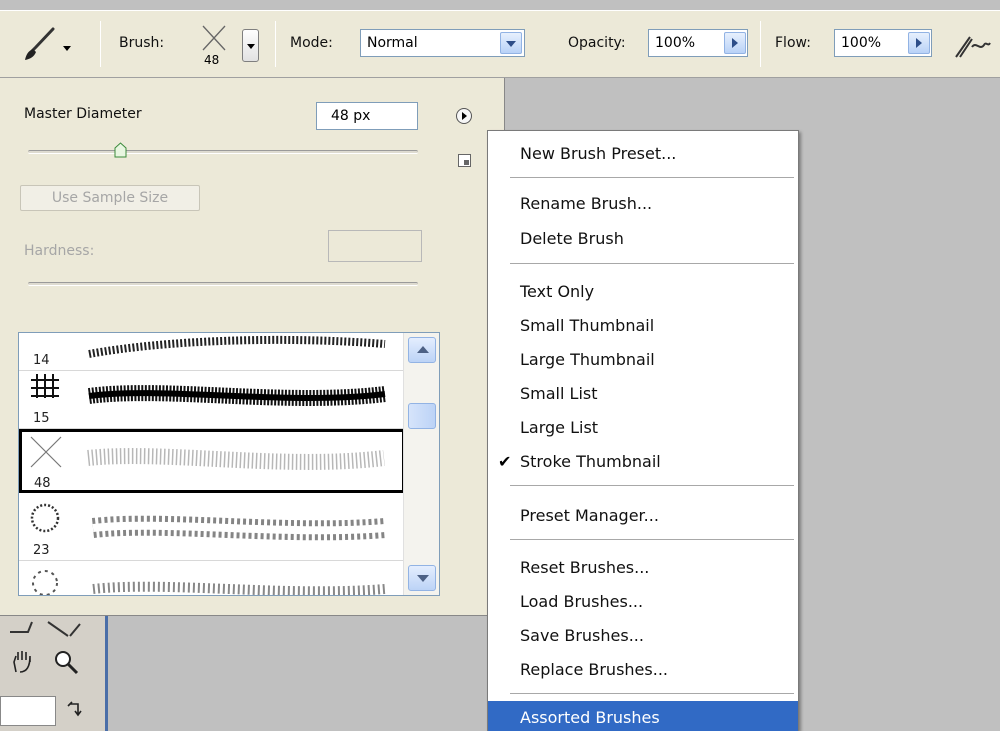 Image resolution: width=1000 pixels, height=731 pixels. What do you see at coordinates (597, 43) in the screenshot?
I see `opacity-label: Opacity:` at bounding box center [597, 43].